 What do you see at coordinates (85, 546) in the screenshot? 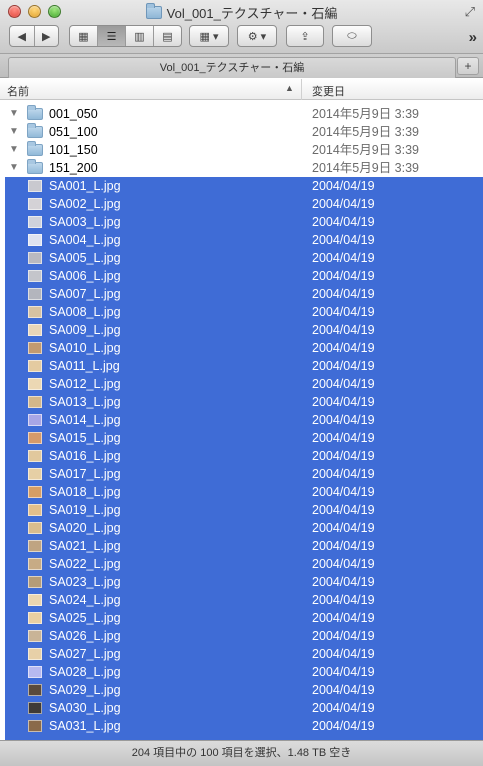
I see `file-name: SA021_L.jpg` at bounding box center [85, 546].